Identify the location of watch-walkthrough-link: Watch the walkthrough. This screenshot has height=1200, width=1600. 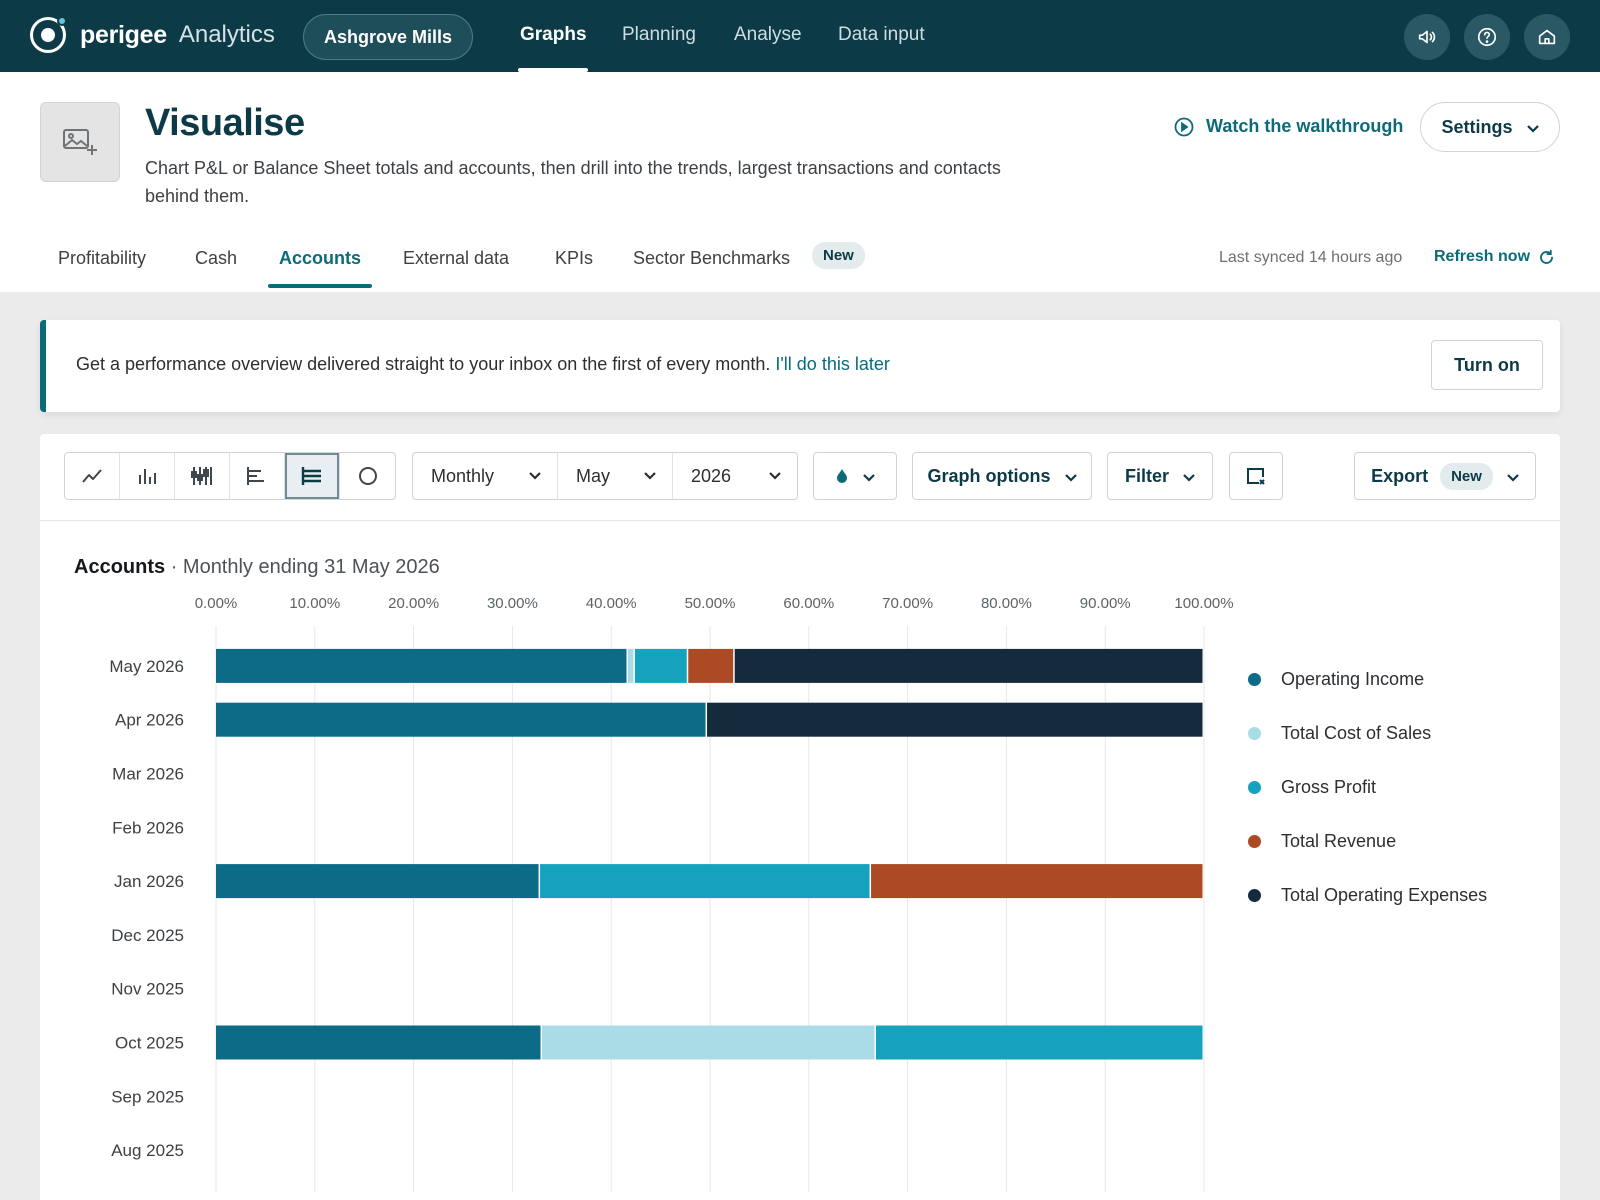
(1288, 126).